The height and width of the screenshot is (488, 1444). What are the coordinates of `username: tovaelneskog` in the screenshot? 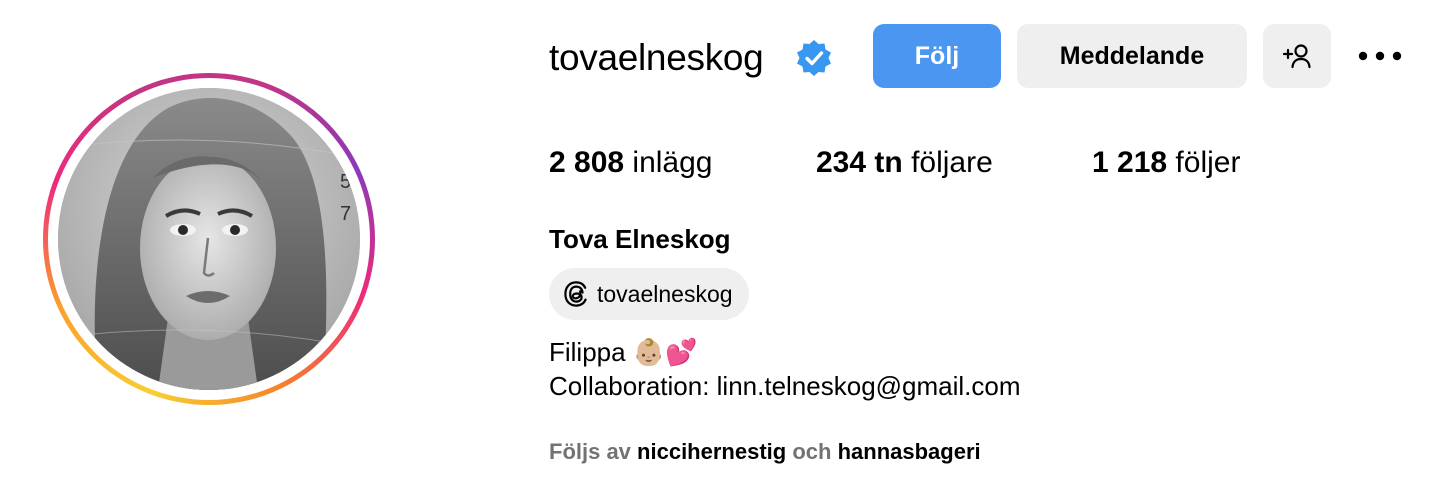 It's located at (656, 57).